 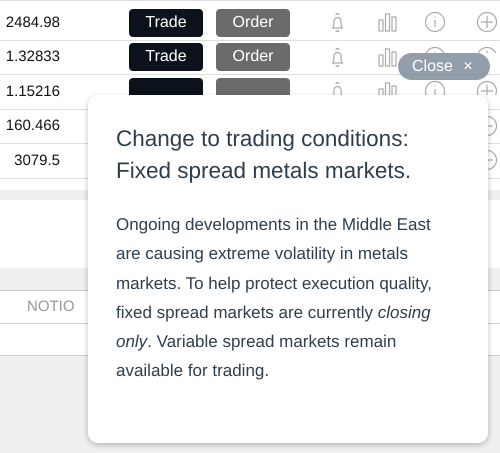 I want to click on price-text: 1.15216, so click(x=32, y=92).